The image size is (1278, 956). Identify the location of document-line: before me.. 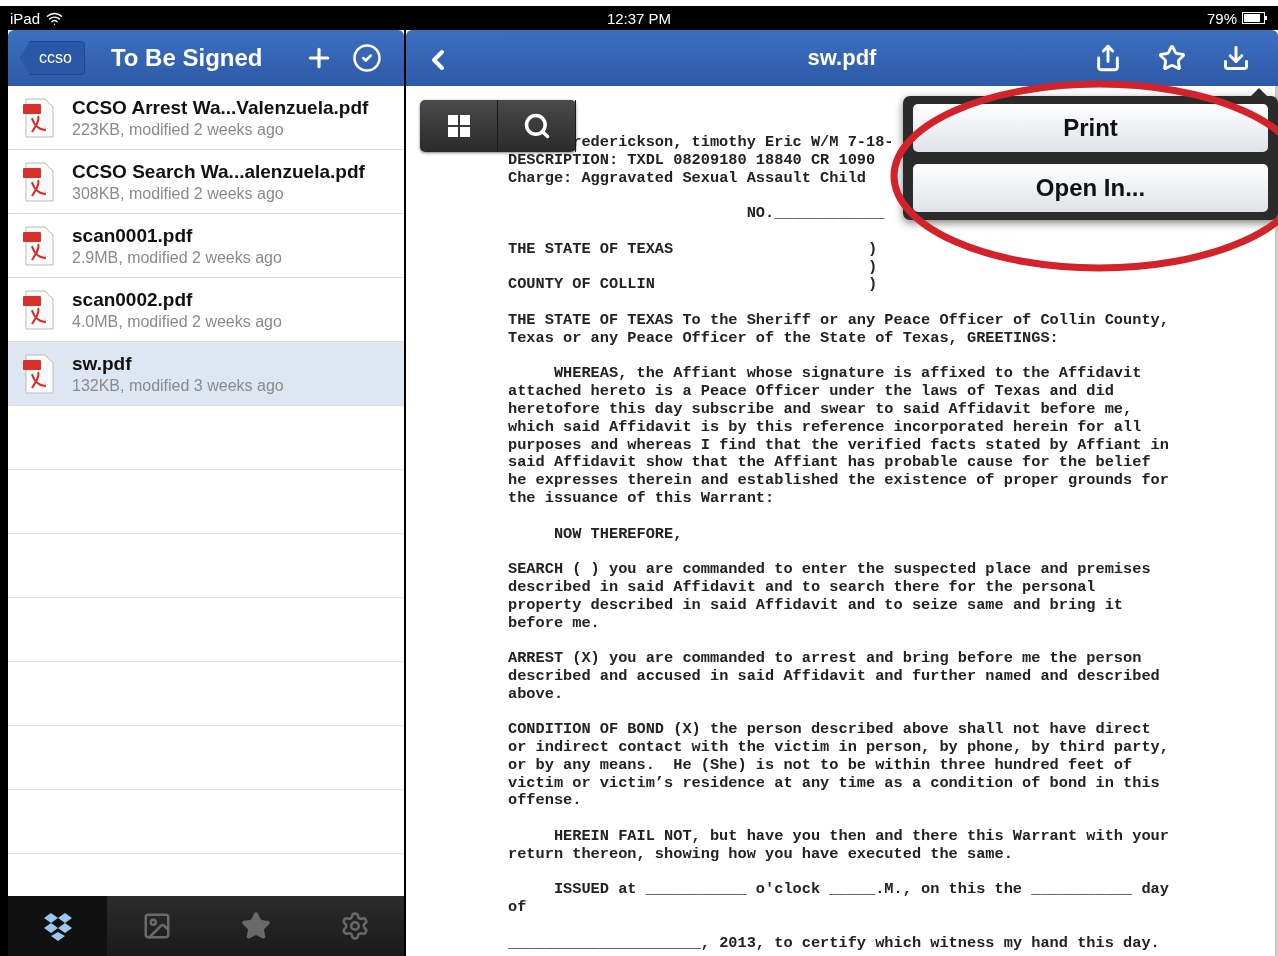
(554, 623).